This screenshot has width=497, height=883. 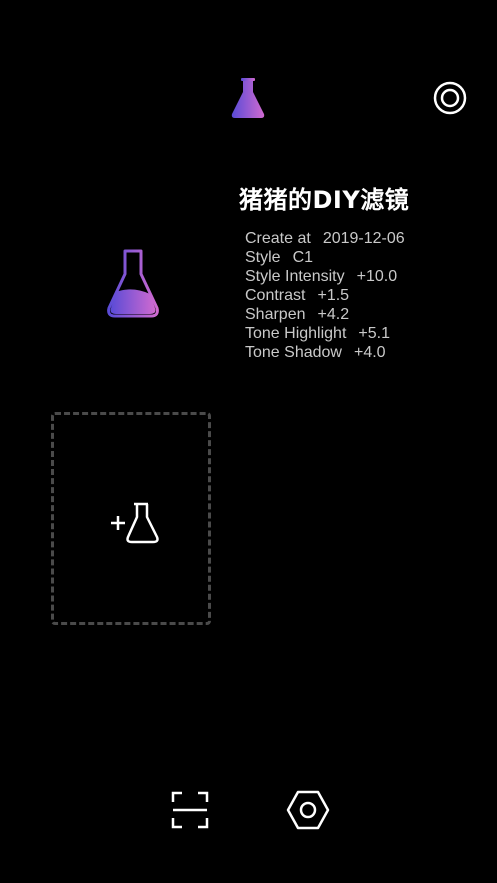 I want to click on filter-flask-icon, so click(x=133, y=284).